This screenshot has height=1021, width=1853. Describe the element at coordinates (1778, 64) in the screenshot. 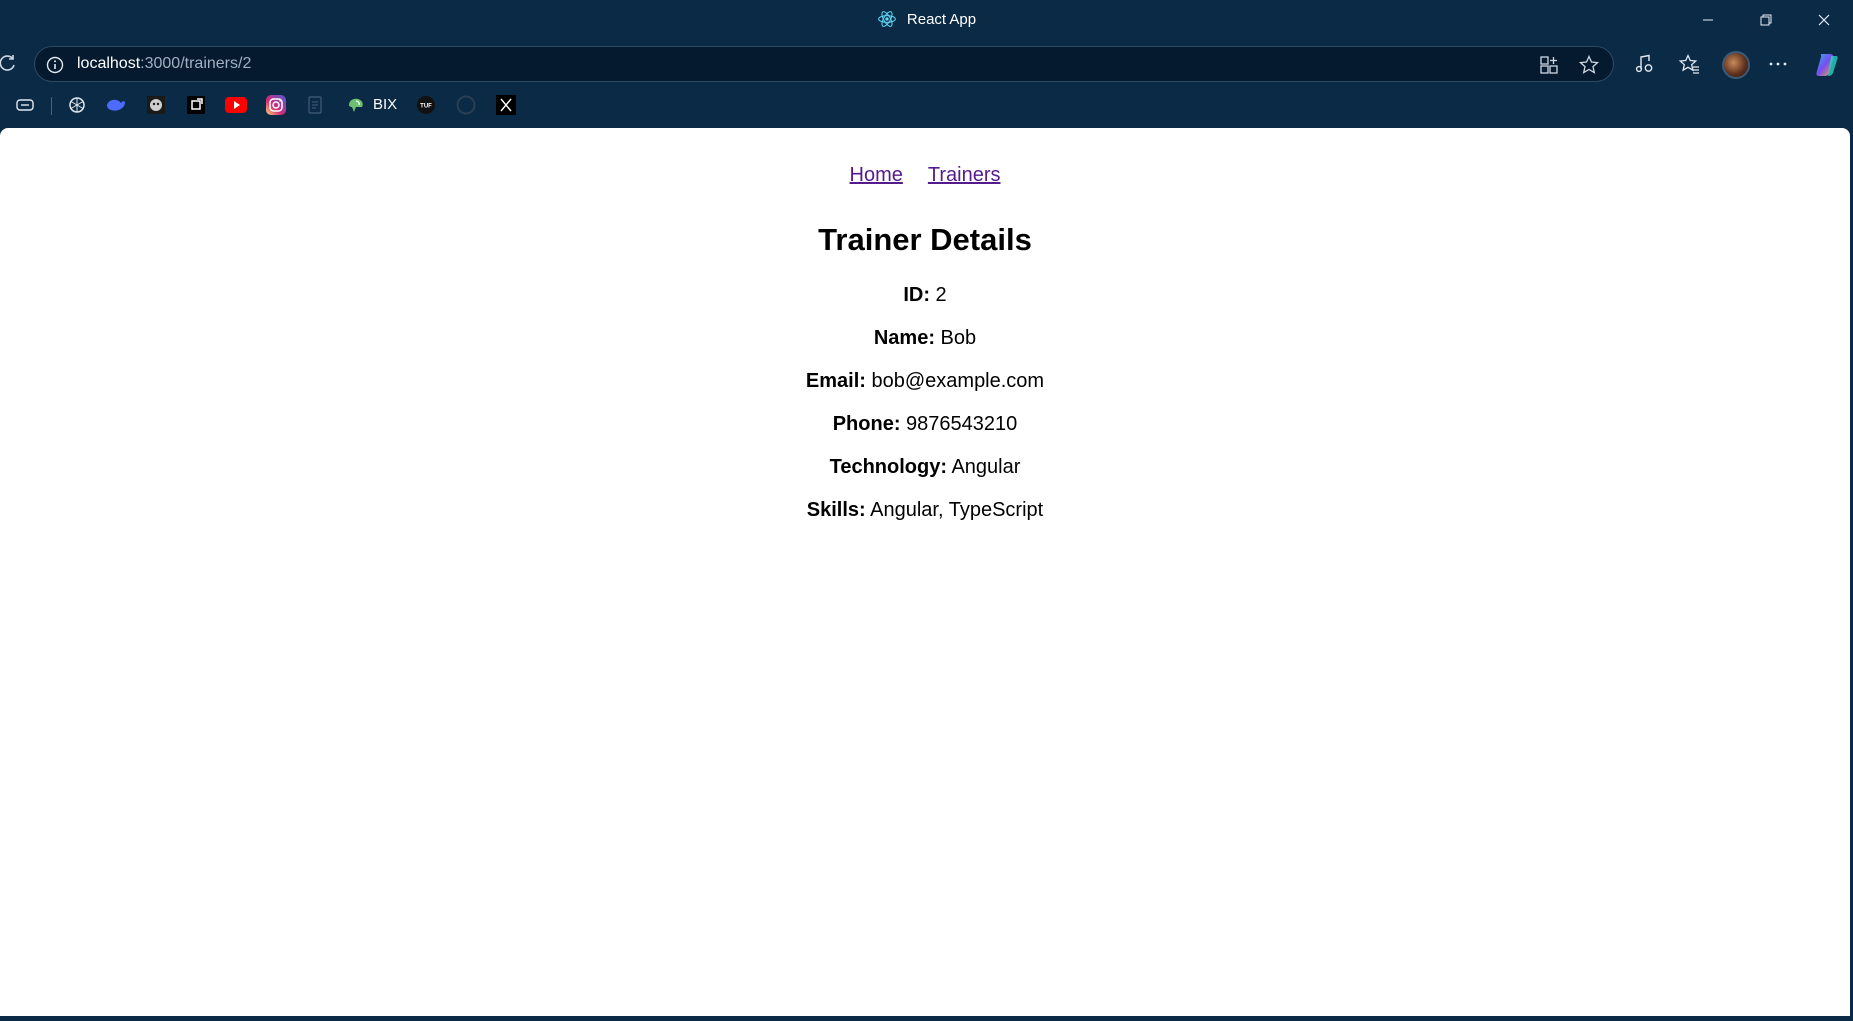

I see `more-options-icon` at that location.